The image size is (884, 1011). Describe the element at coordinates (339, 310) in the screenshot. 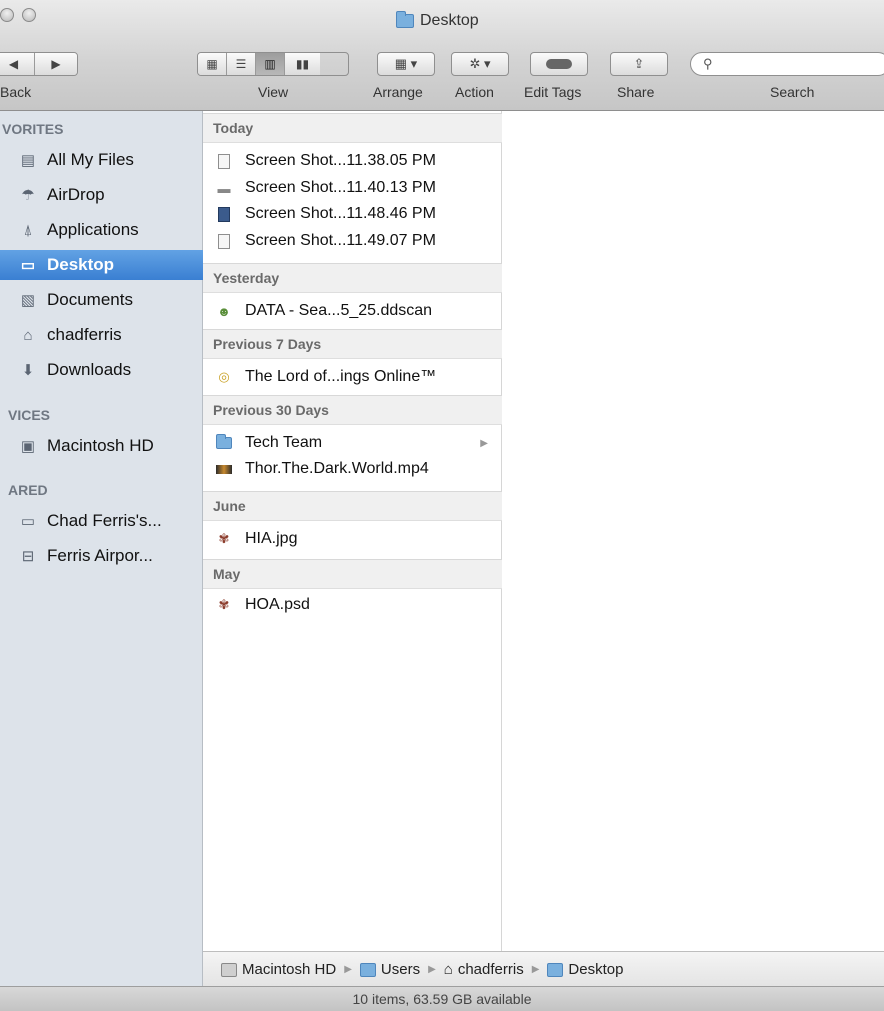

I see `file-name: DATA - Sea...5_25.ddscan` at that location.